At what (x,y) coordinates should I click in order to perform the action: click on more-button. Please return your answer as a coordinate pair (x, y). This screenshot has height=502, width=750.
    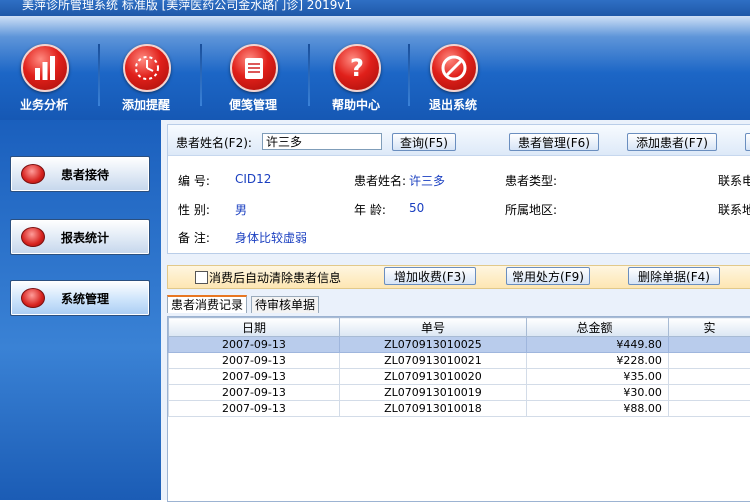
    Looking at the image, I should click on (747, 142).